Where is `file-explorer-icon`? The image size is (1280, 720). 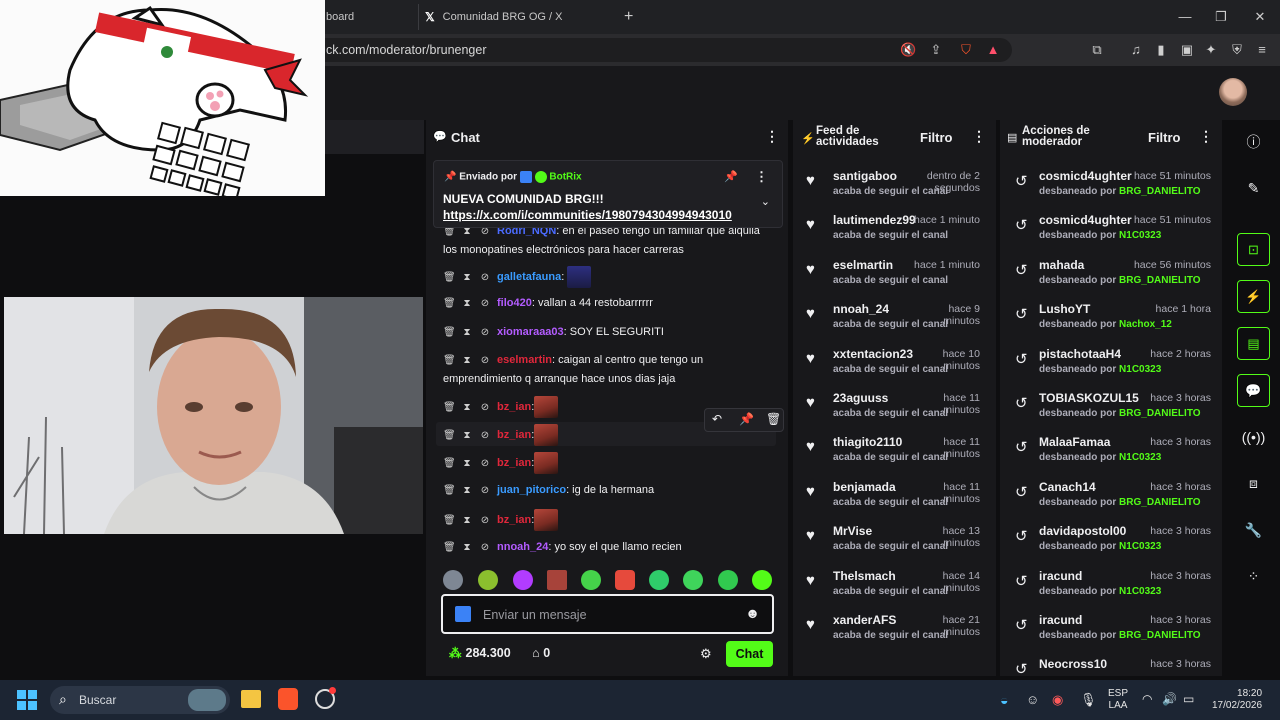
file-explorer-icon is located at coordinates (251, 699).